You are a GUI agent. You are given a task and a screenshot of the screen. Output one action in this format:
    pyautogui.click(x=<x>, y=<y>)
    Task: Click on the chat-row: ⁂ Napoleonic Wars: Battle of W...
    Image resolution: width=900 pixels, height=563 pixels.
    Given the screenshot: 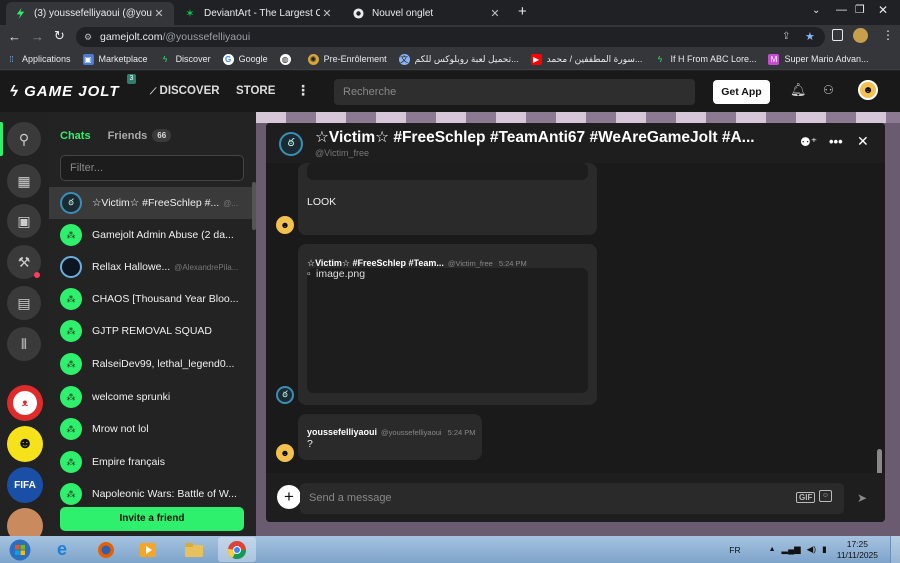 What is the action you would take?
    pyautogui.click(x=150, y=494)
    